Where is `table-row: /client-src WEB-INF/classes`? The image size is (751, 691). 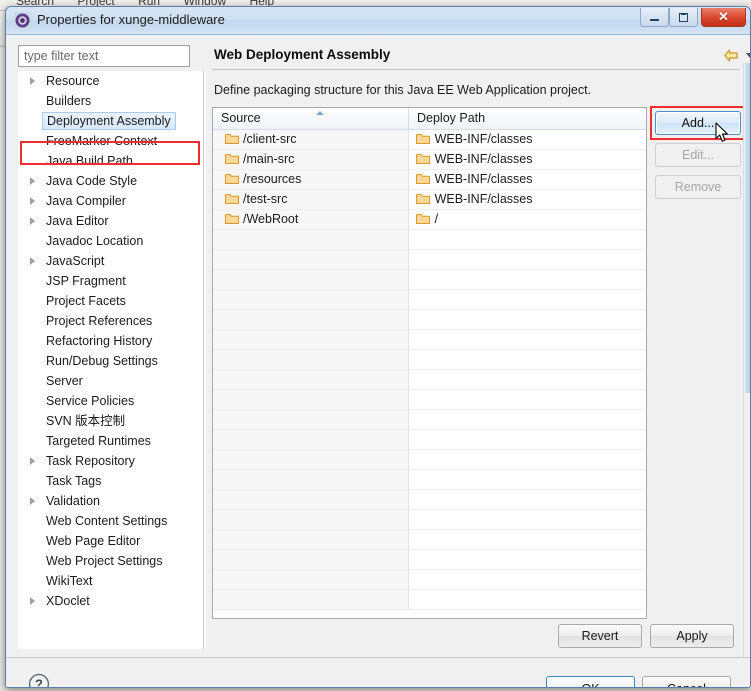 table-row: /client-src WEB-INF/classes is located at coordinates (429, 140).